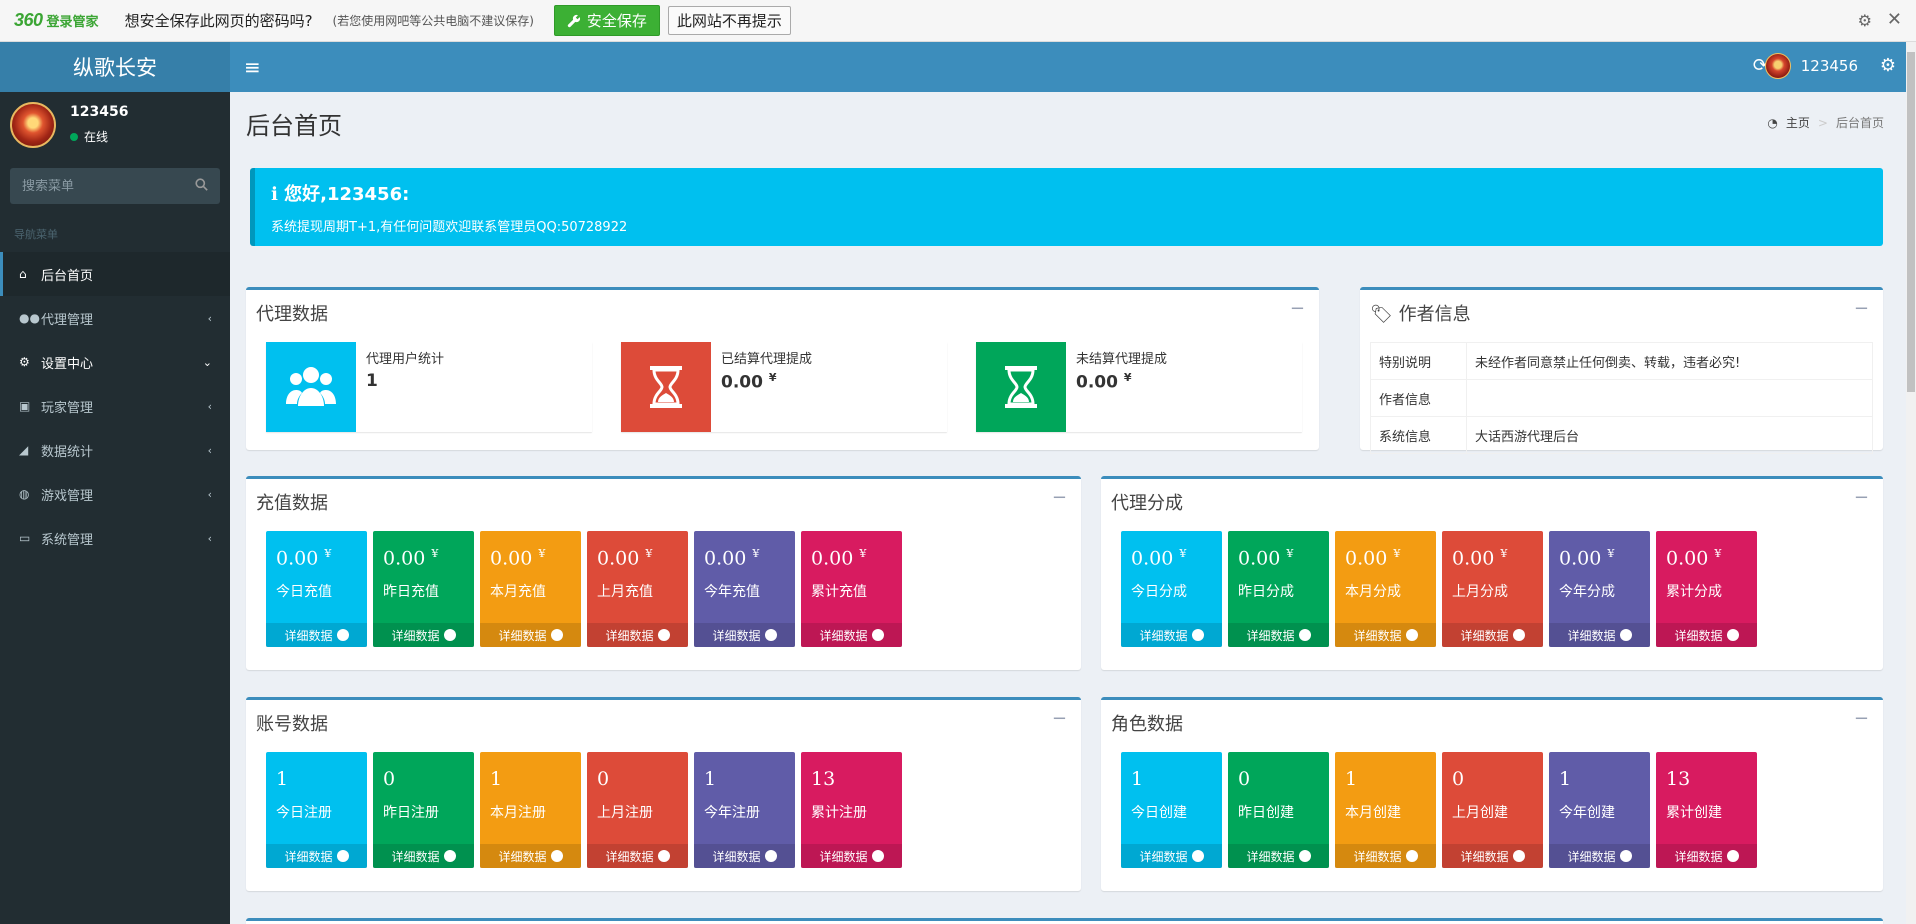 The width and height of the screenshot is (1916, 924). What do you see at coordinates (433, 21) in the screenshot?
I see `save-password-hint: (若您使用网吧等公共电脑不建议保存)` at bounding box center [433, 21].